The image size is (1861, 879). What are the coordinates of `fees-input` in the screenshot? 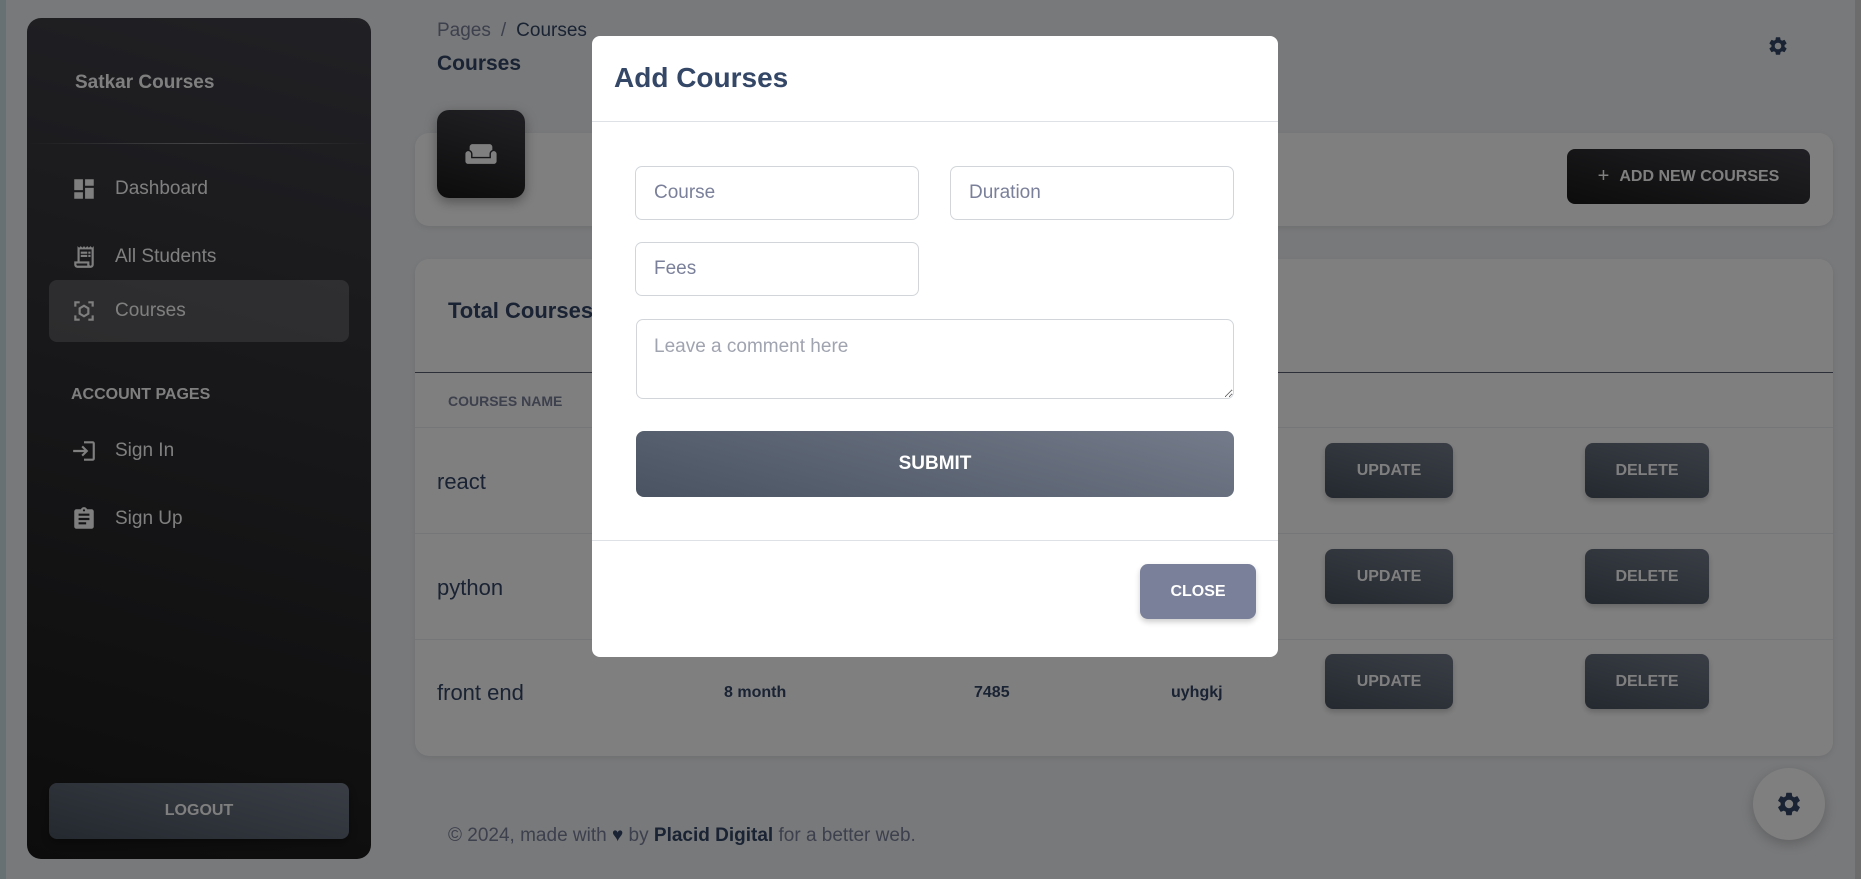 It's located at (777, 269).